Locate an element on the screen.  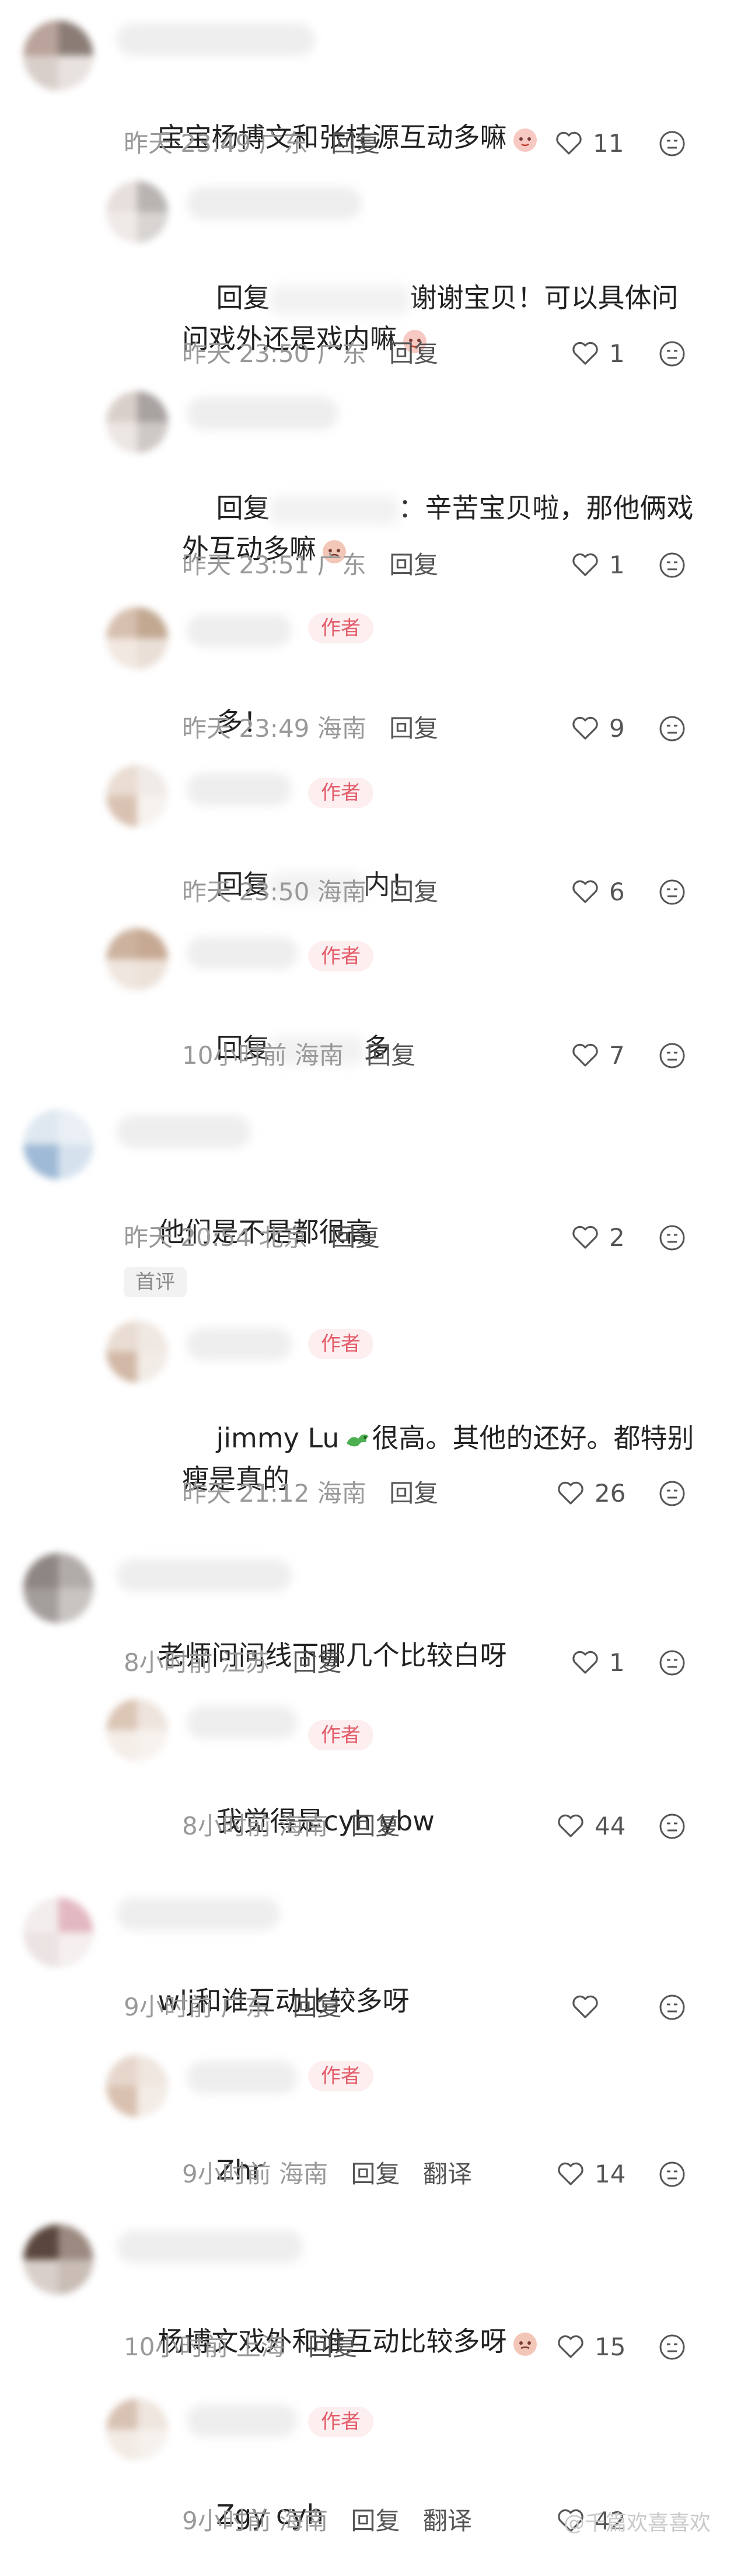
timestamp: 10小时前 is located at coordinates (234, 1055).